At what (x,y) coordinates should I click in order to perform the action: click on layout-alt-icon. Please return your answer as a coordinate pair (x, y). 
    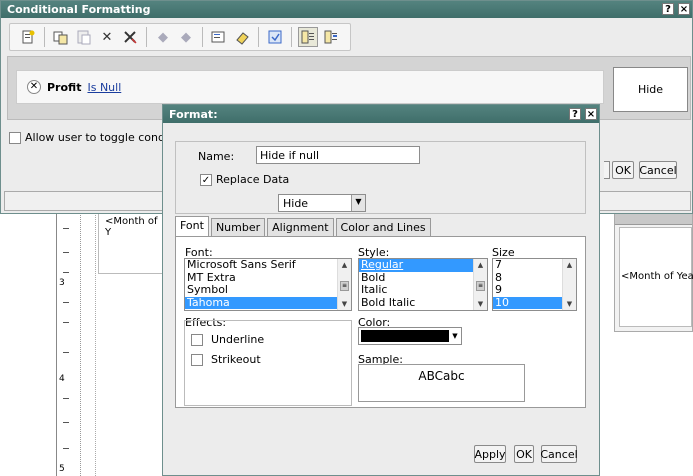
    Looking at the image, I should click on (331, 37).